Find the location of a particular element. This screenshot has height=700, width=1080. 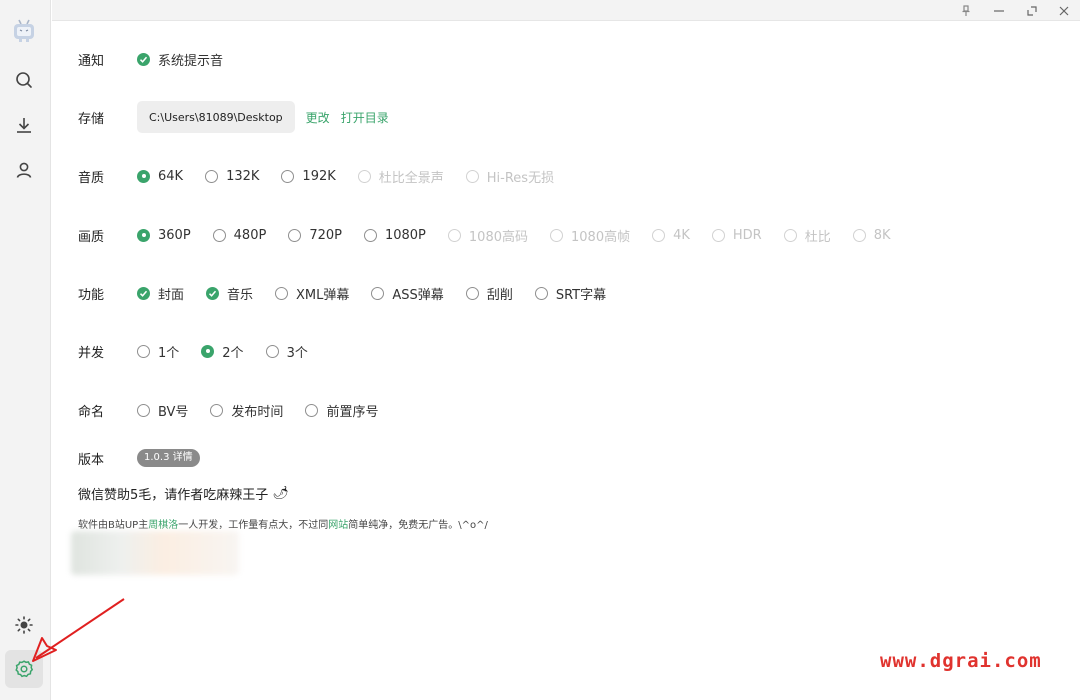

arrow-annotation is located at coordinates (78, 630).